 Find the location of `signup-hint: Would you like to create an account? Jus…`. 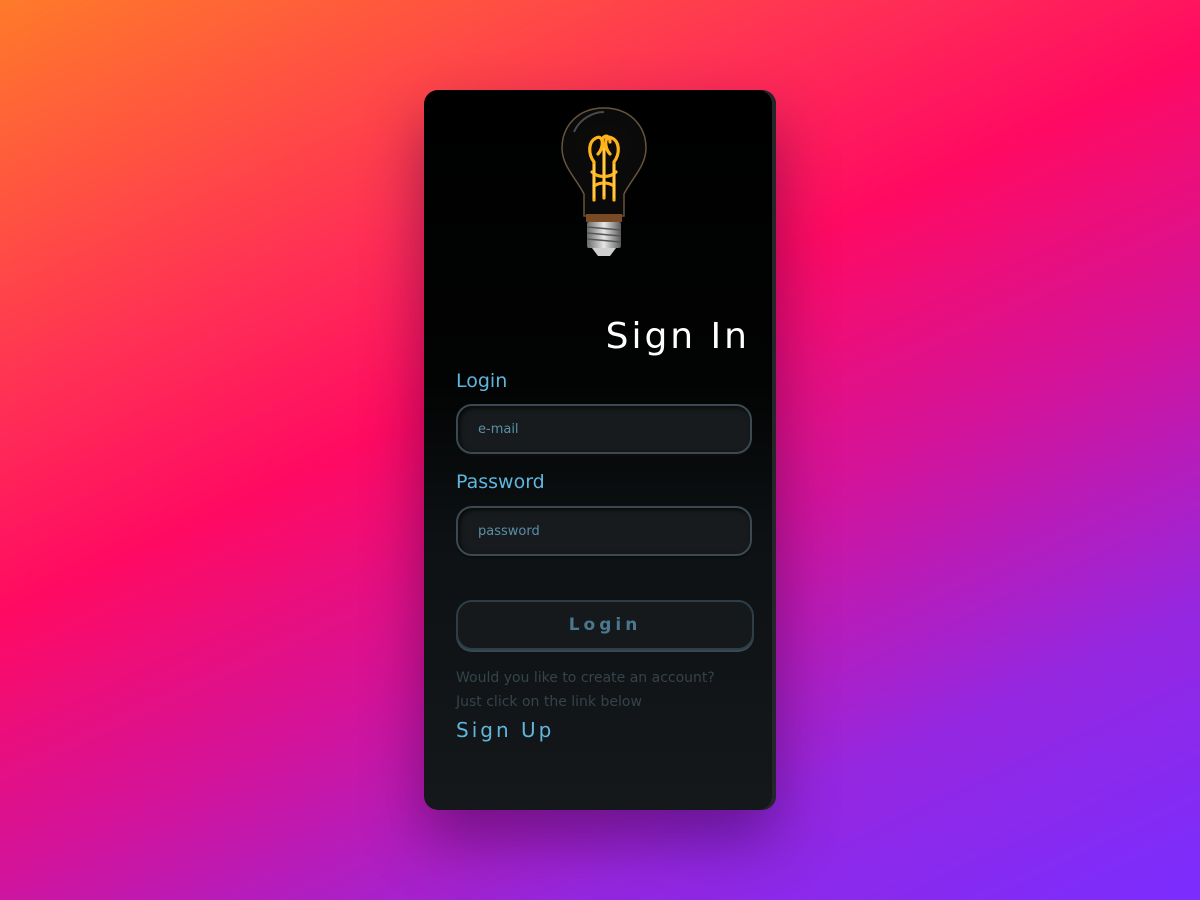

signup-hint: Would you like to create an account? Jus… is located at coordinates (606, 690).